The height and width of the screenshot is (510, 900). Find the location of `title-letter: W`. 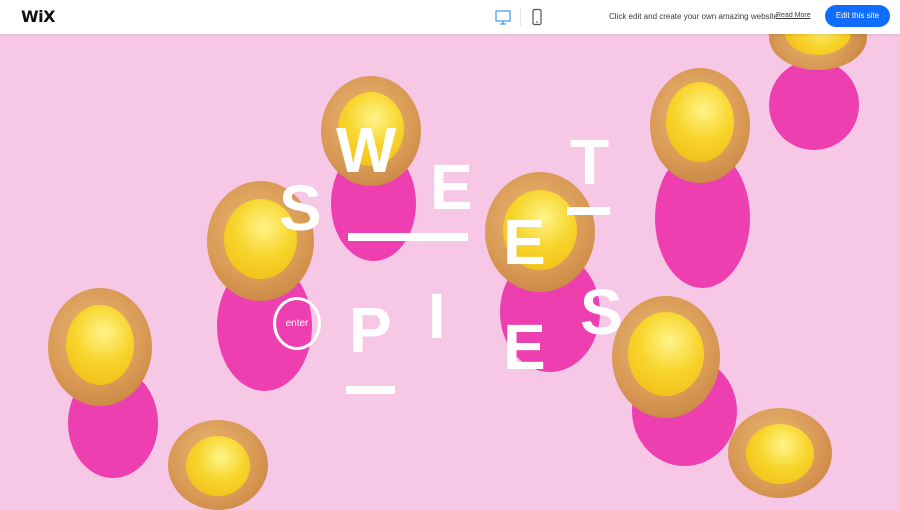

title-letter: W is located at coordinates (366, 150).